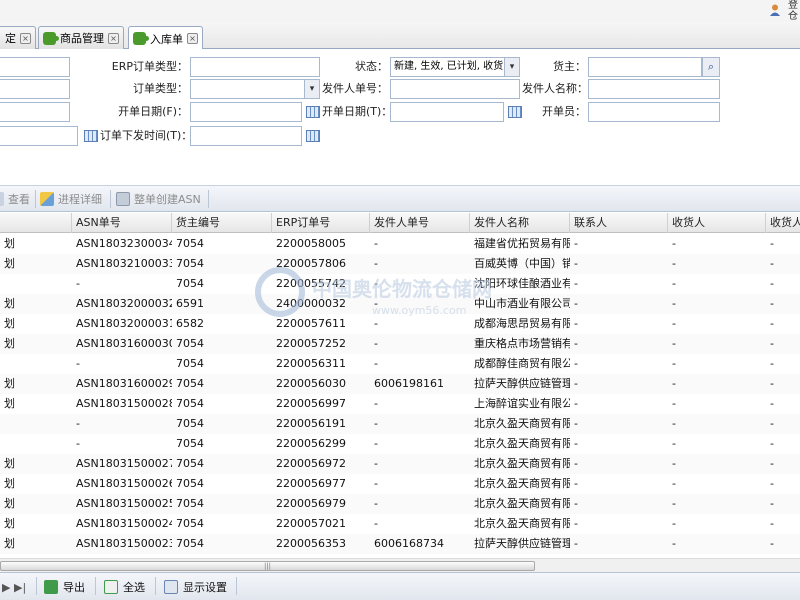  I want to click on cell-col-asn-no: -, so click(78, 423).